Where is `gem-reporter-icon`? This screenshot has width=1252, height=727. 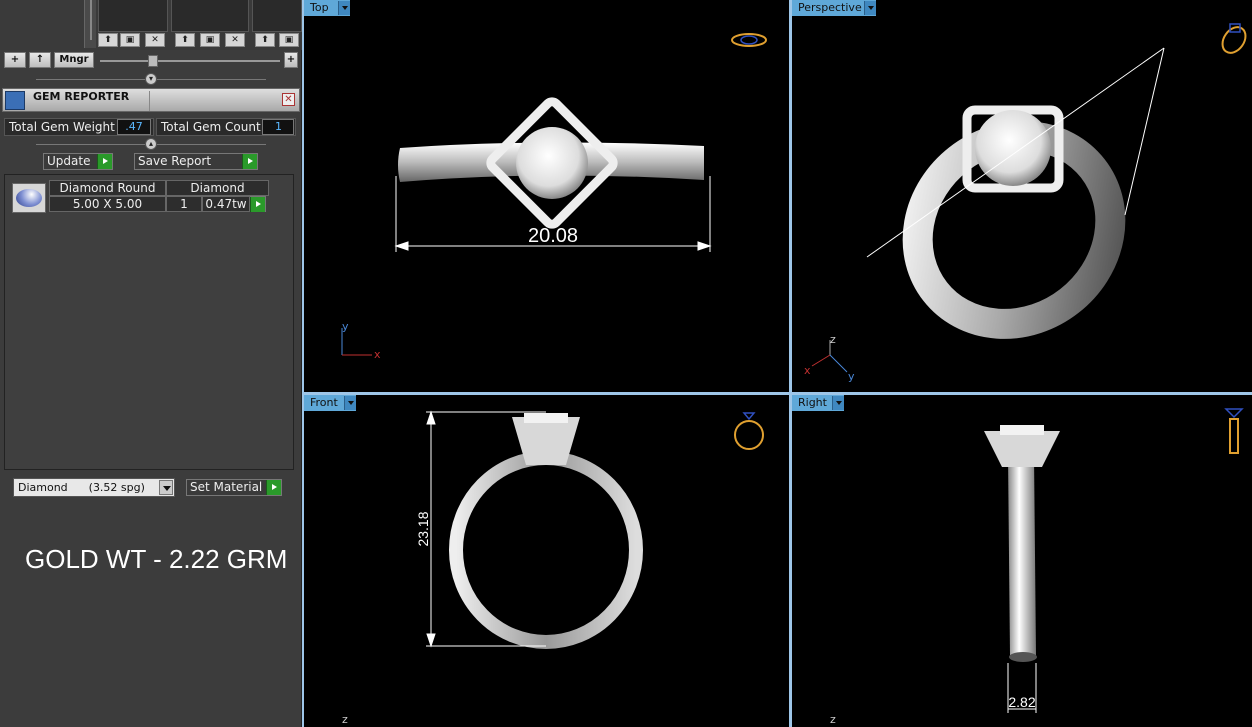 gem-reporter-icon is located at coordinates (15, 100).